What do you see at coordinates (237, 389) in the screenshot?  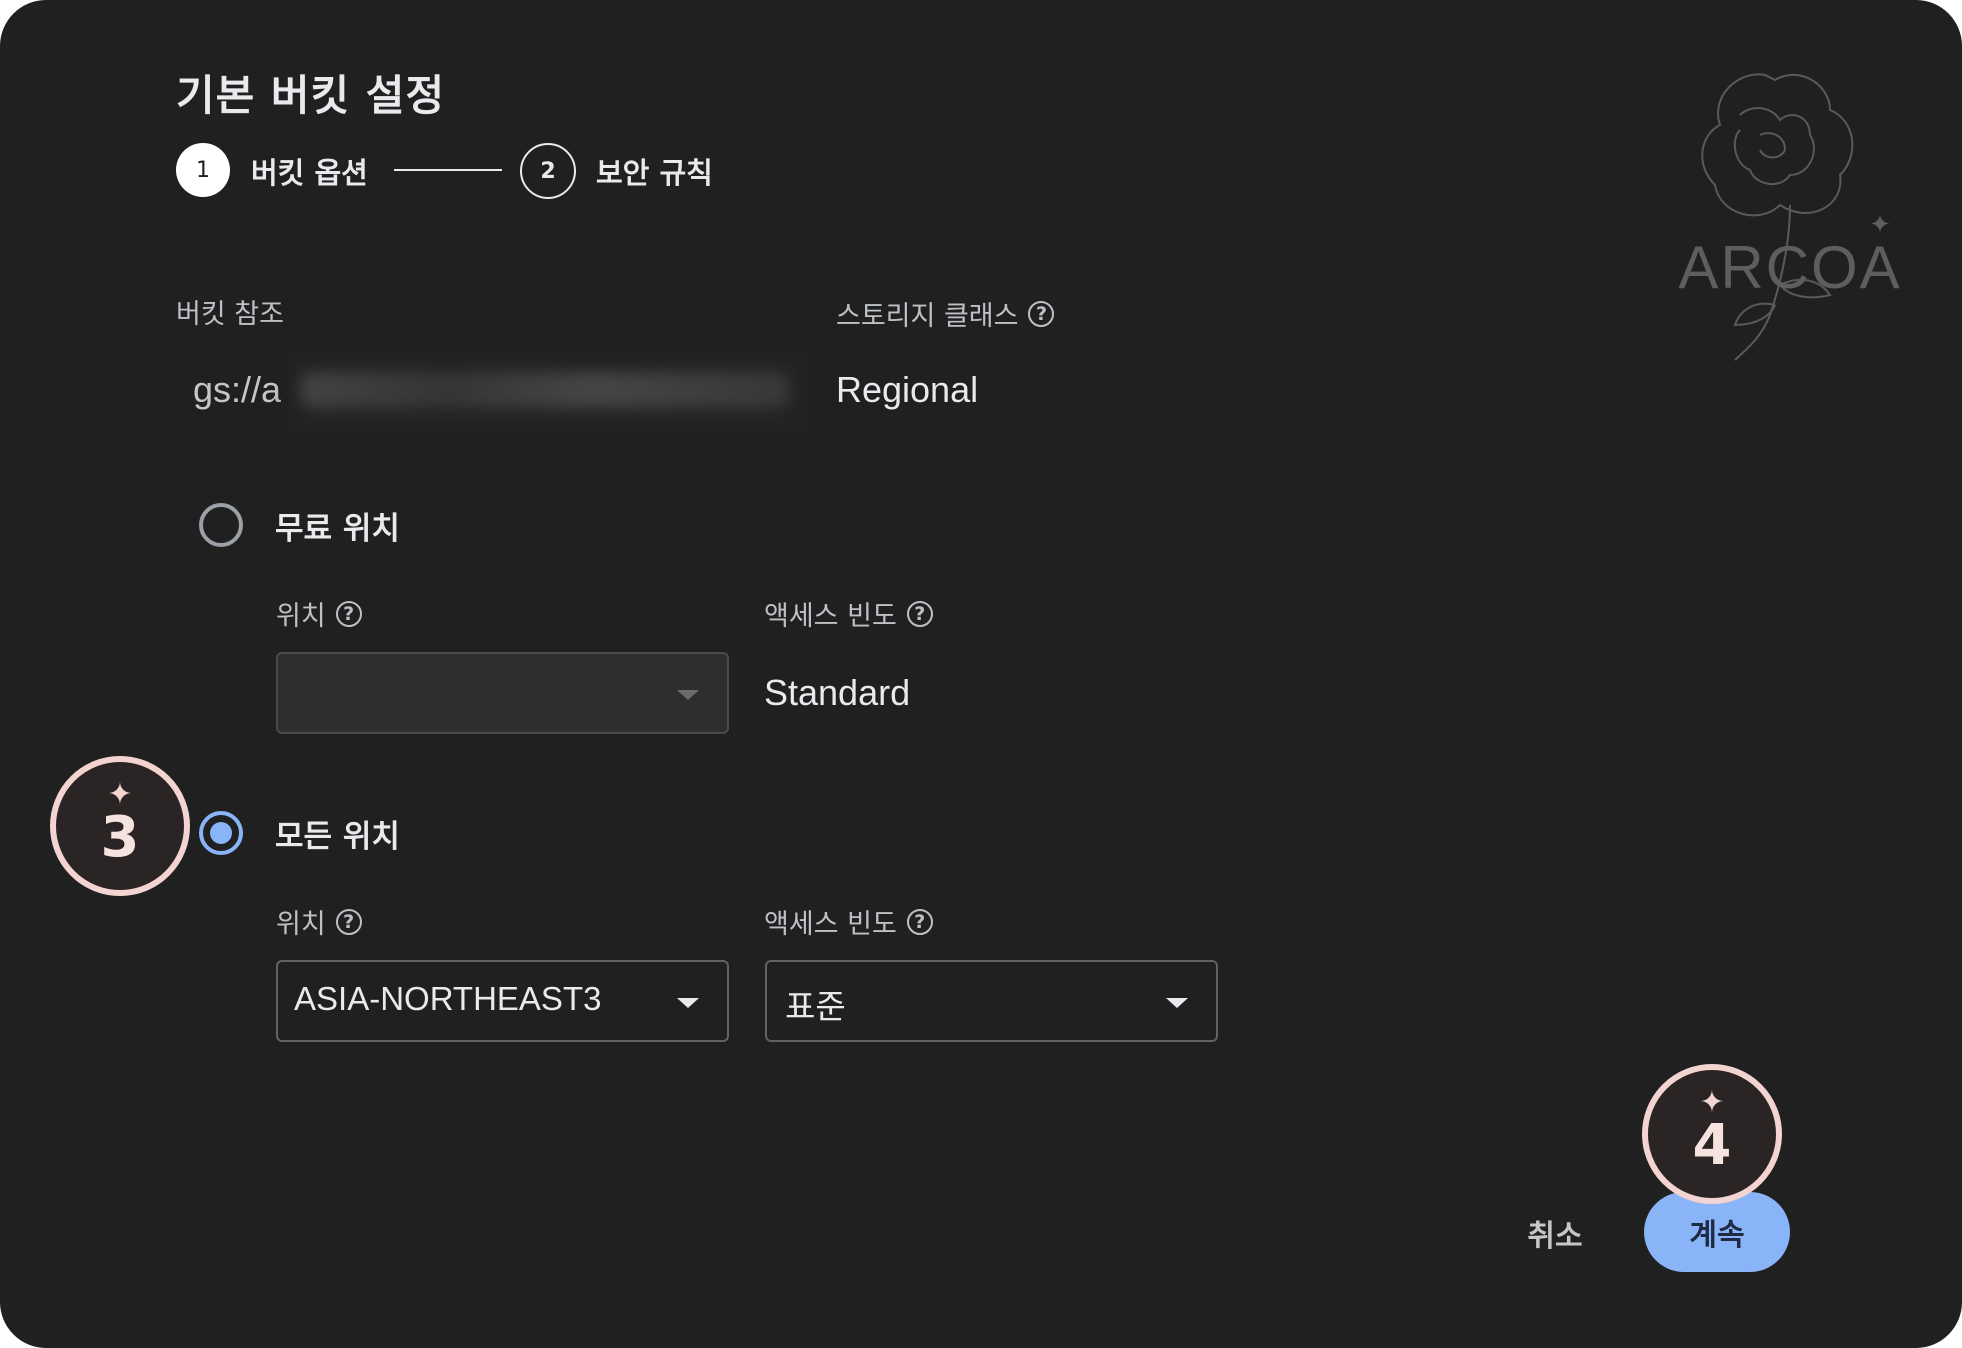 I see `bucket-reference-value: gs://a` at bounding box center [237, 389].